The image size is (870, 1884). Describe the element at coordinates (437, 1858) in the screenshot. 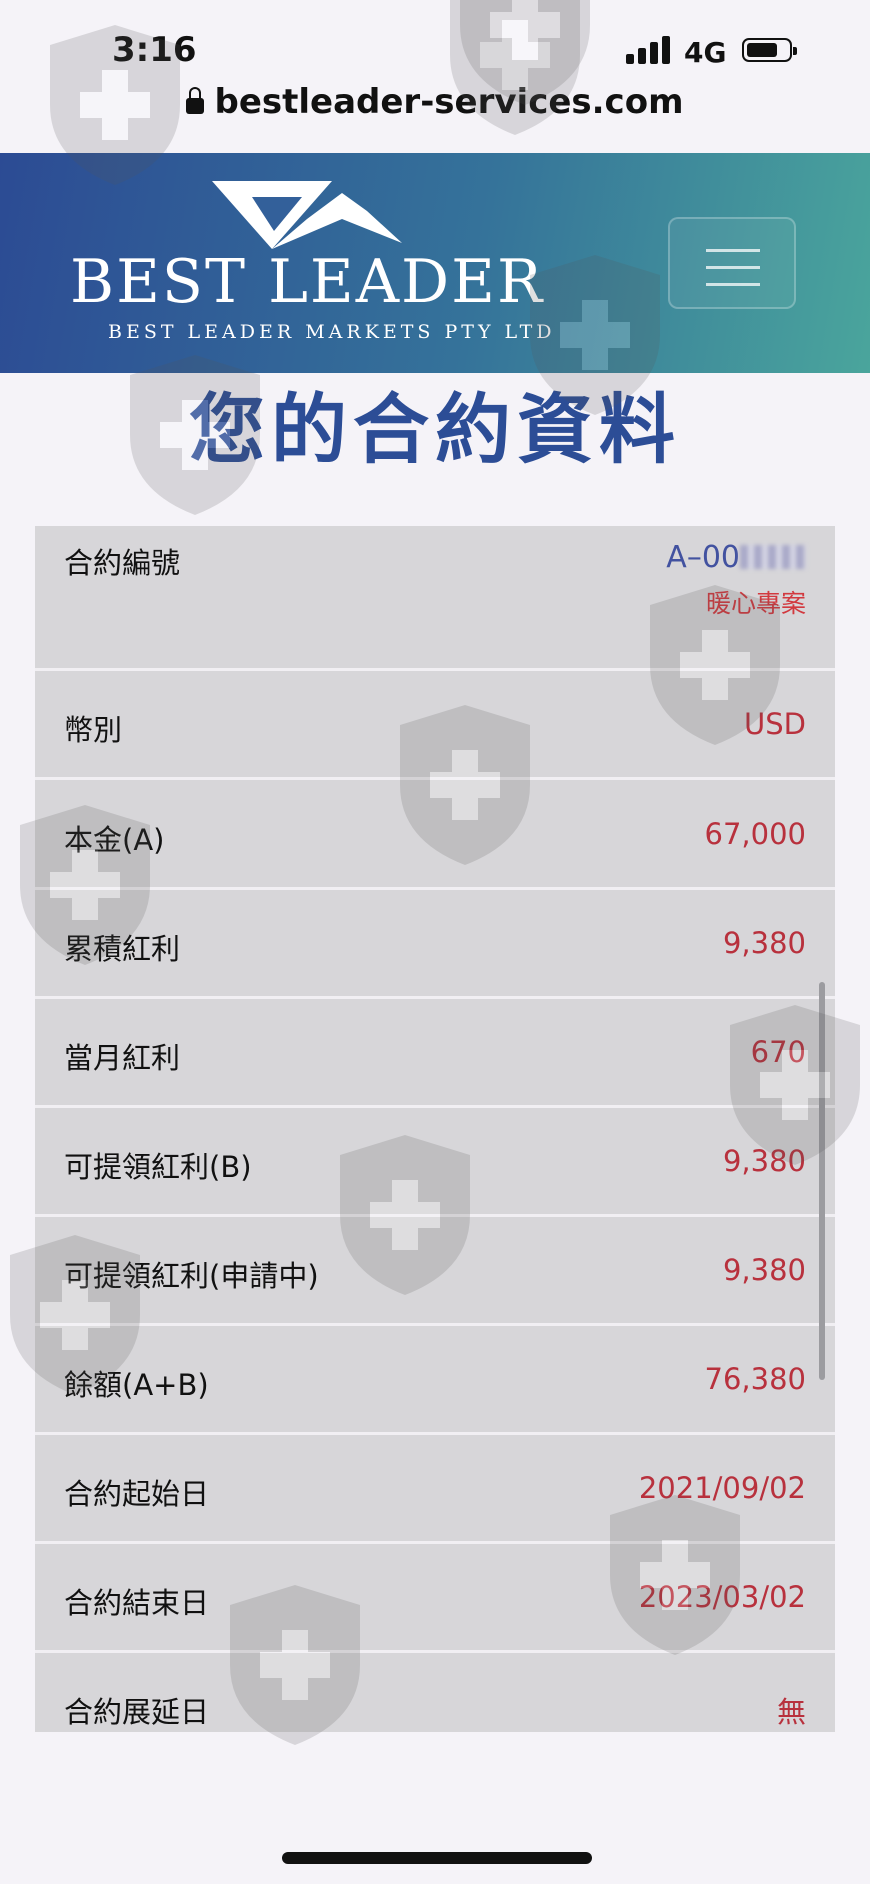

I see `home-indicator` at that location.